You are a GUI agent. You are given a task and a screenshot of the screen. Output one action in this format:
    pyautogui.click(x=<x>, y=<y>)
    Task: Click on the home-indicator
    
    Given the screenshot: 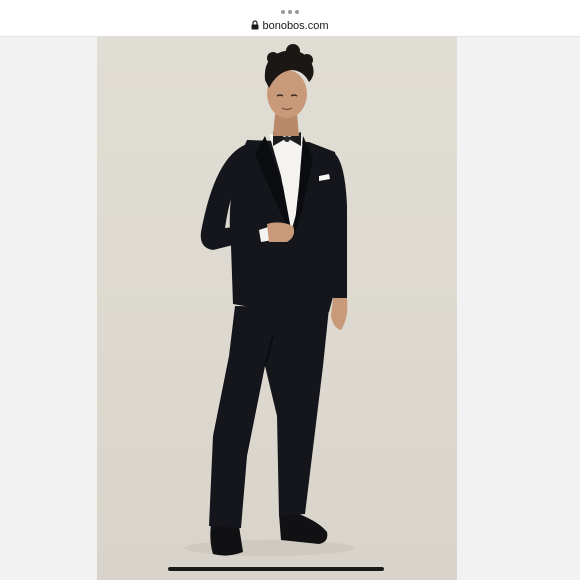 What is the action you would take?
    pyautogui.click(x=276, y=569)
    